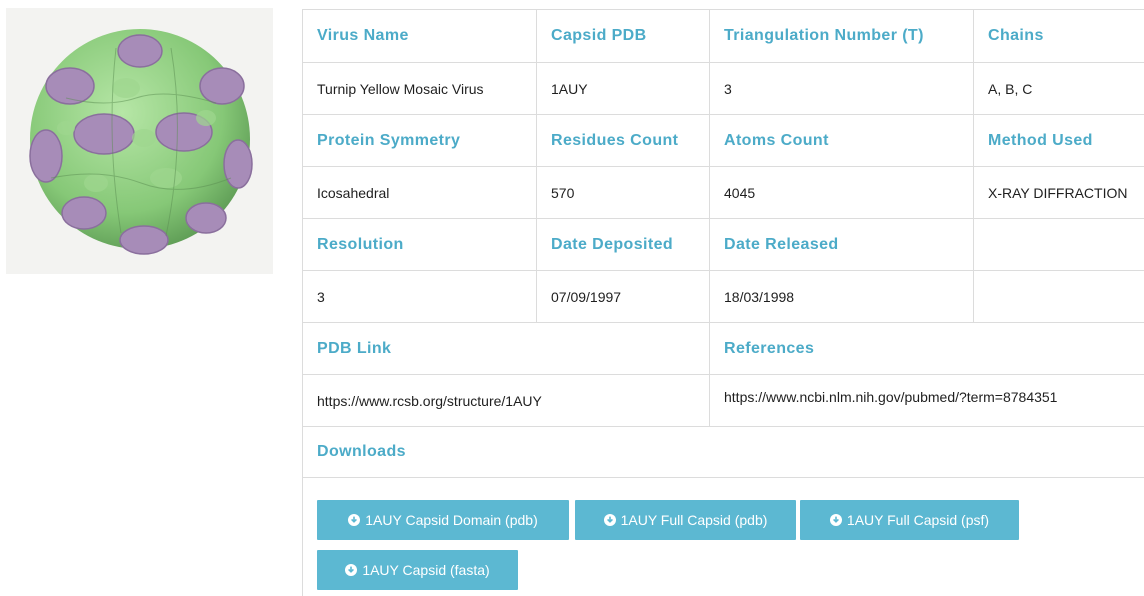 The image size is (1144, 596). I want to click on download-button-label: 1AUY Full Capsid (pdb), so click(694, 520).